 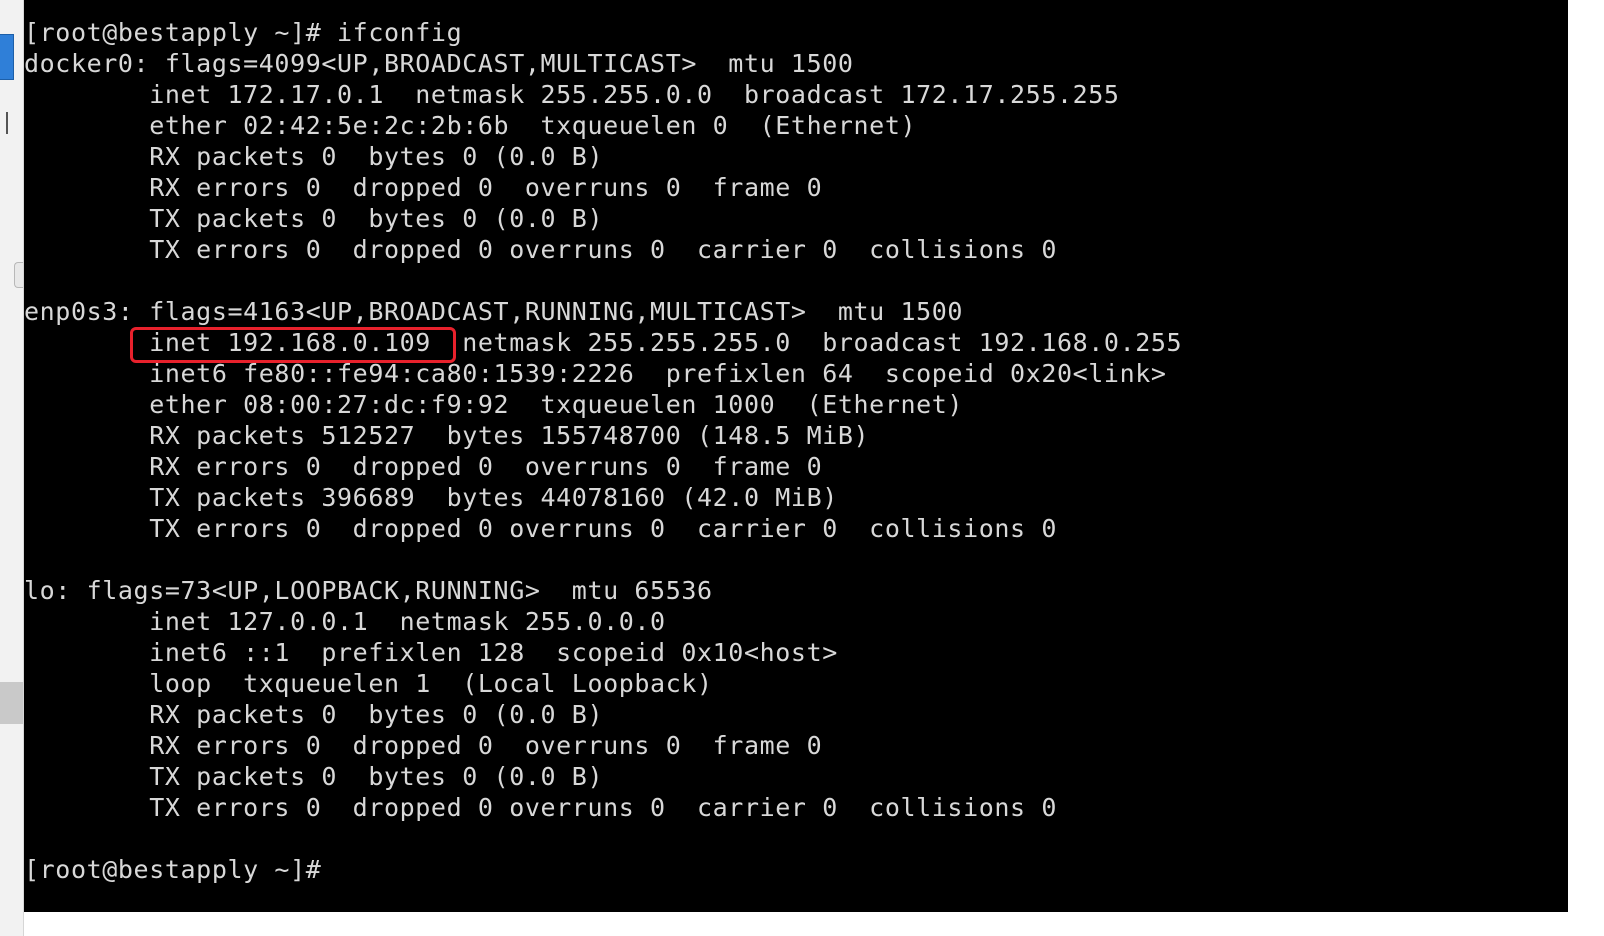 What do you see at coordinates (1586, 468) in the screenshot?
I see `screenshot-right-margin` at bounding box center [1586, 468].